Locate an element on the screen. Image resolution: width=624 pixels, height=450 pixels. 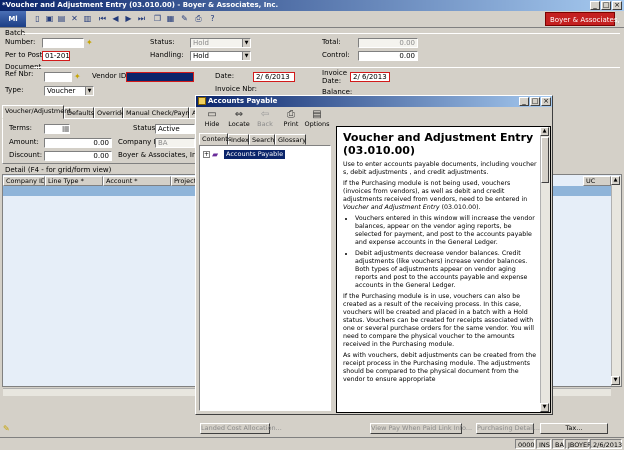
status-company: BA is located at coordinates (558, 444).